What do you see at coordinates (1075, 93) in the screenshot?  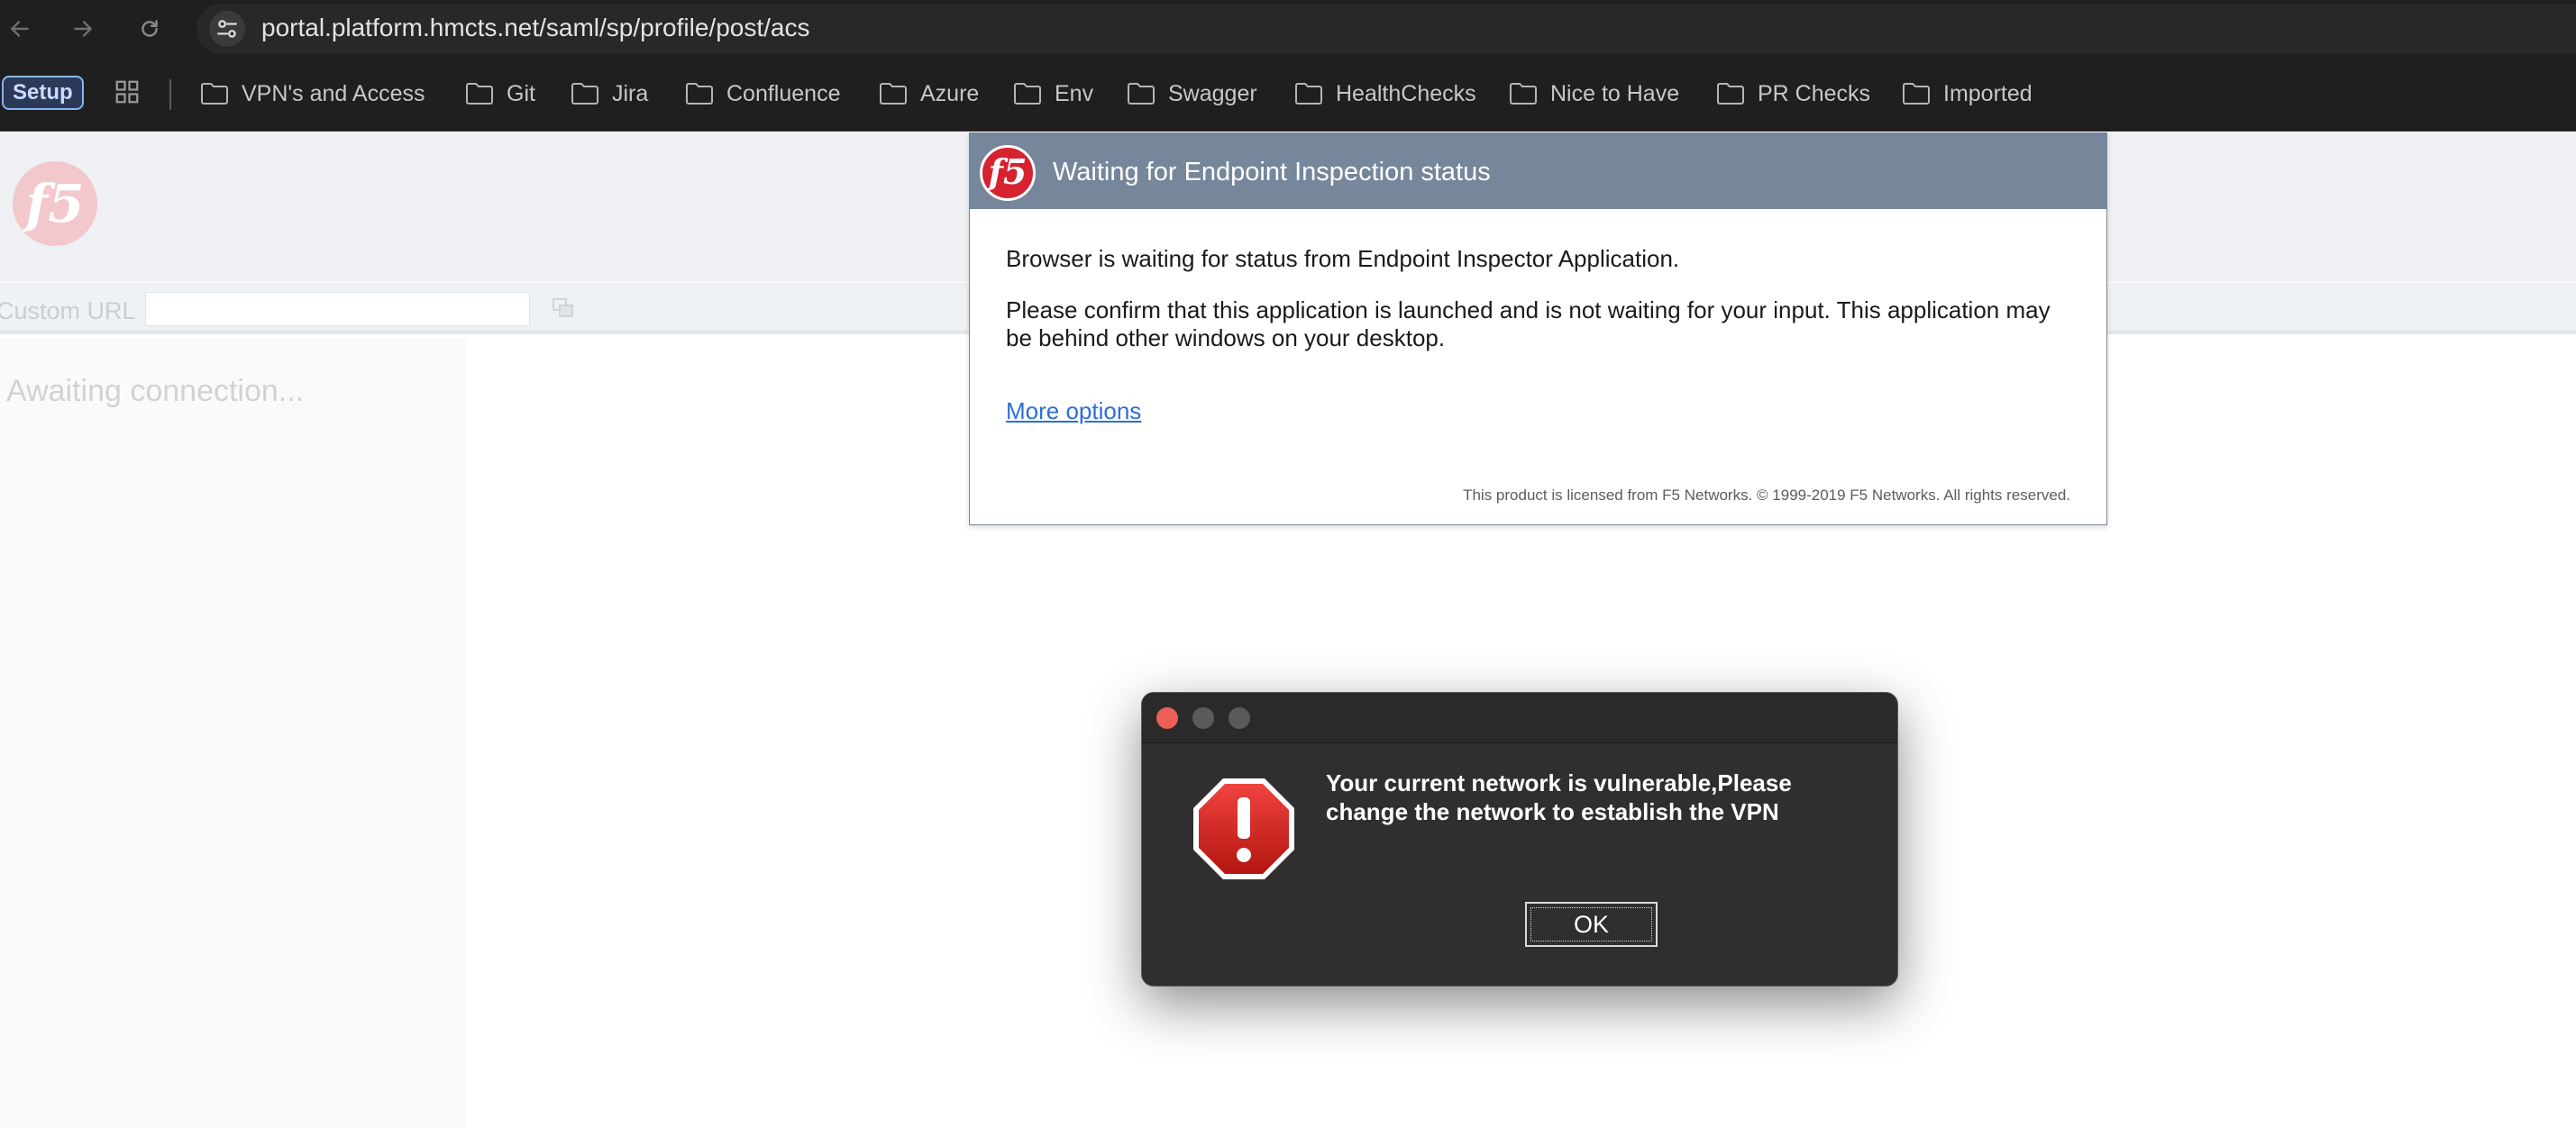 I see `bookmark-label: Env` at bounding box center [1075, 93].